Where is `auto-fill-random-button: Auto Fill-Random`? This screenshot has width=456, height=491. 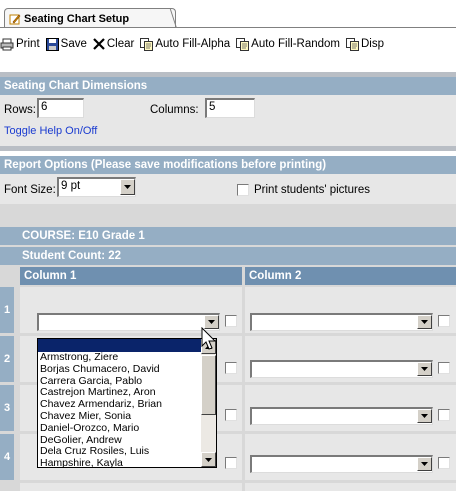
auto-fill-random-button: Auto Fill-Random is located at coordinates (288, 44).